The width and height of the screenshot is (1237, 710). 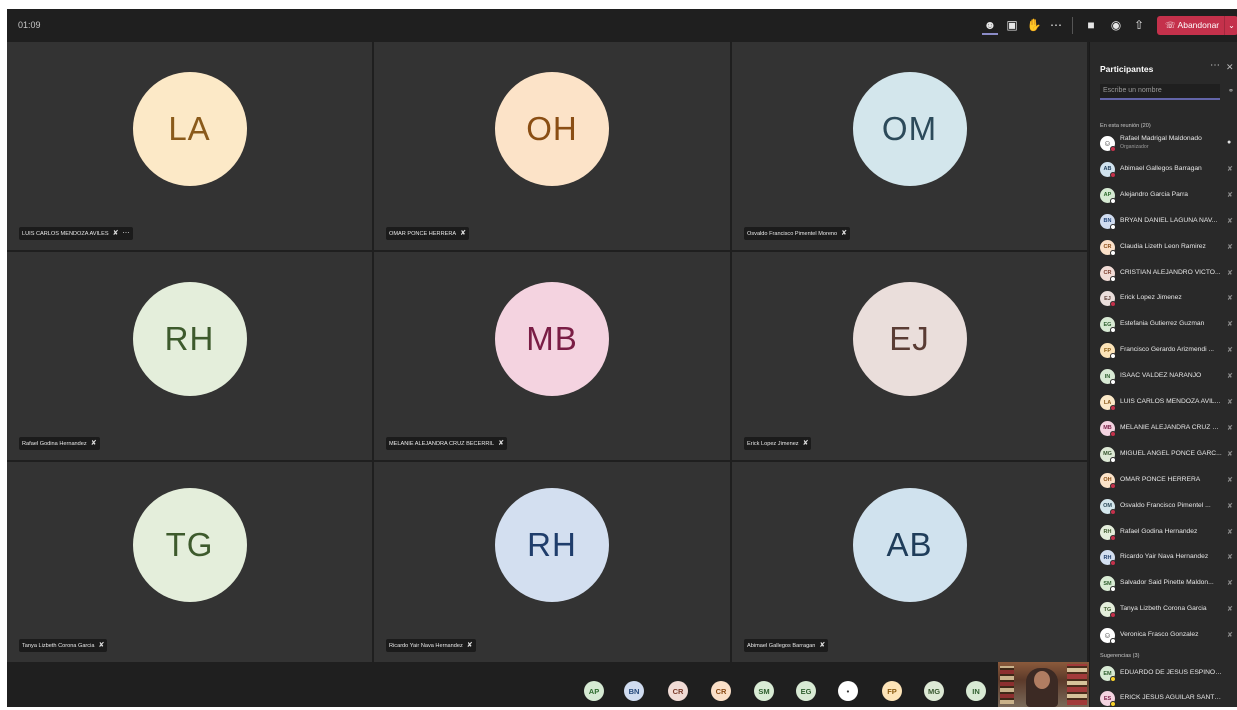 I want to click on participant-item: OM Osvaldo Francisco Pimentel ... ✘, so click(x=1168, y=507).